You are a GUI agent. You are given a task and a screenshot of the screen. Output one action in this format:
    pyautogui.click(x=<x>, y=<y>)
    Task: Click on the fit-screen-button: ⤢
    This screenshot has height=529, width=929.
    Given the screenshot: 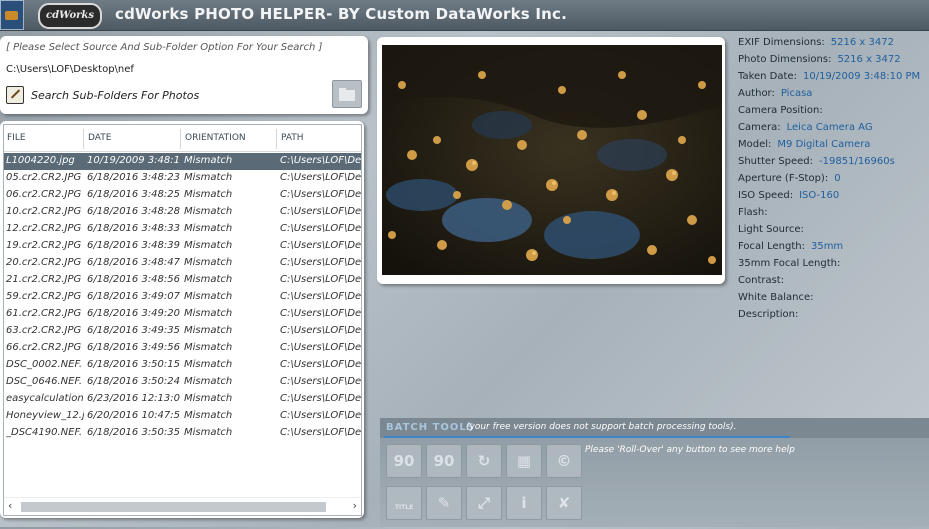 What is the action you would take?
    pyautogui.click(x=484, y=503)
    